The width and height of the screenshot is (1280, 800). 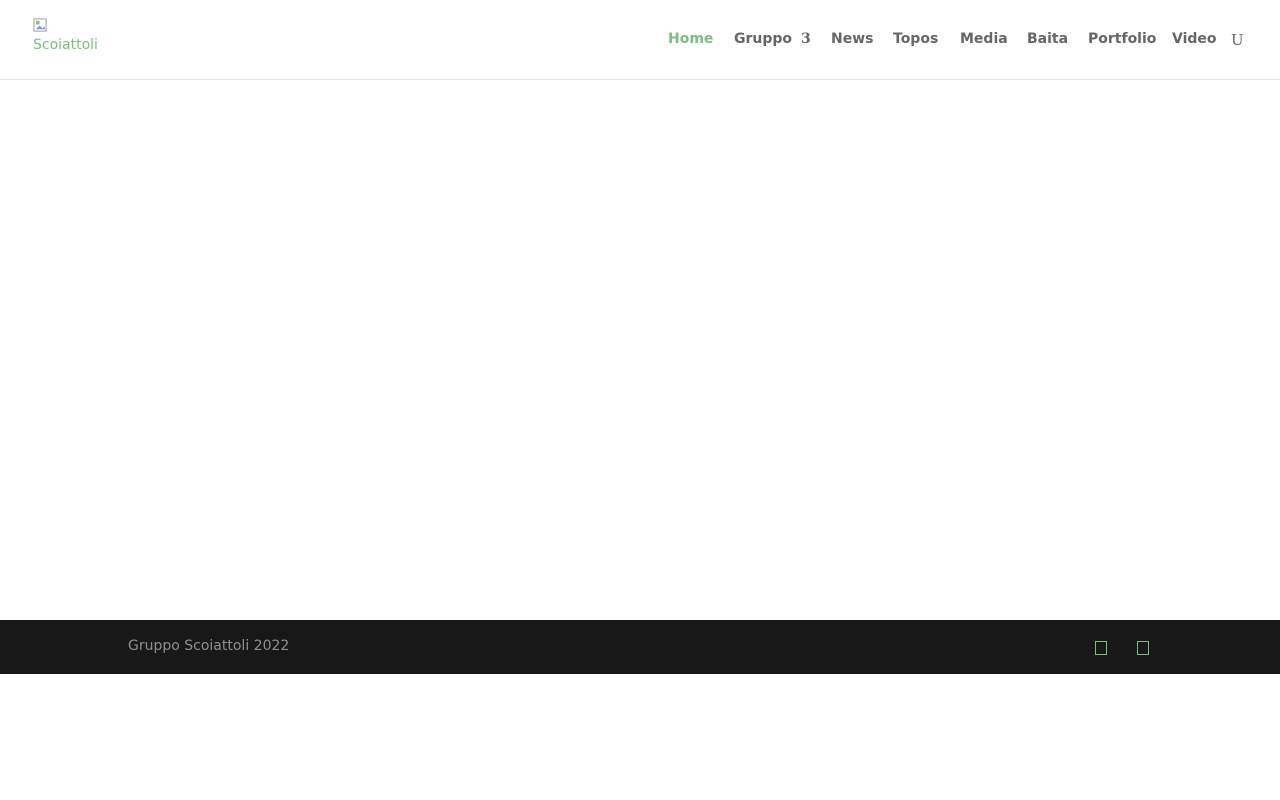 What do you see at coordinates (640, 647) in the screenshot?
I see `site-footer: Gruppo Scoiattoli 2022` at bounding box center [640, 647].